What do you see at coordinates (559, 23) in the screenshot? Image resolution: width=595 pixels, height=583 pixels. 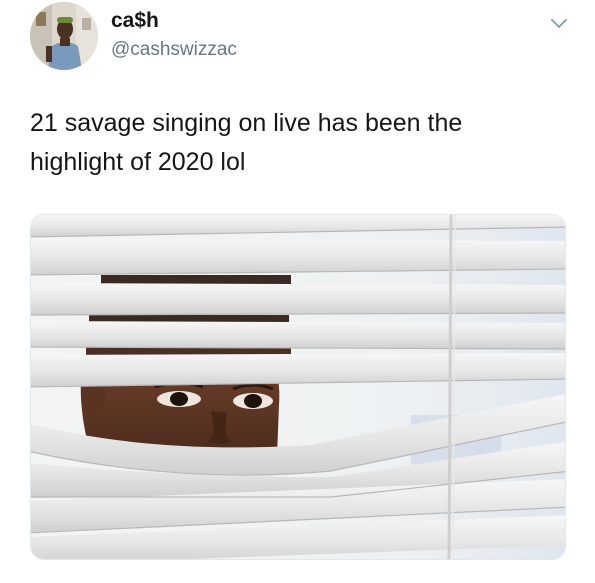 I see `chevron-down-icon` at bounding box center [559, 23].